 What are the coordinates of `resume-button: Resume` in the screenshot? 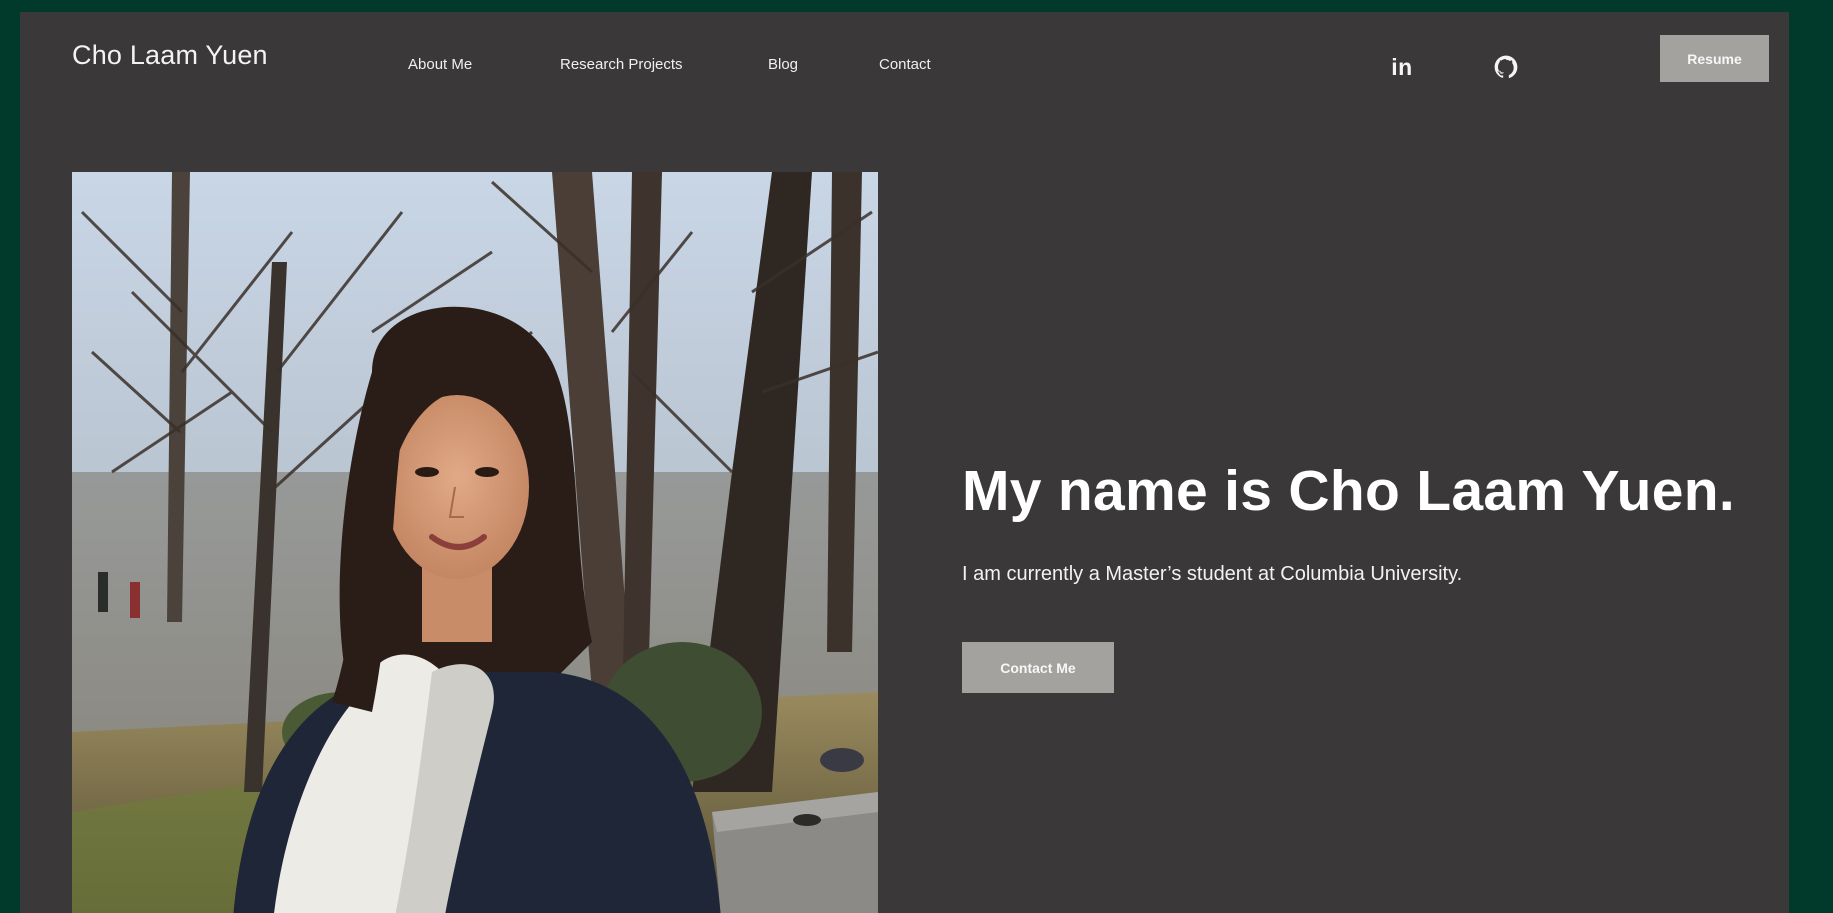 It's located at (1714, 58).